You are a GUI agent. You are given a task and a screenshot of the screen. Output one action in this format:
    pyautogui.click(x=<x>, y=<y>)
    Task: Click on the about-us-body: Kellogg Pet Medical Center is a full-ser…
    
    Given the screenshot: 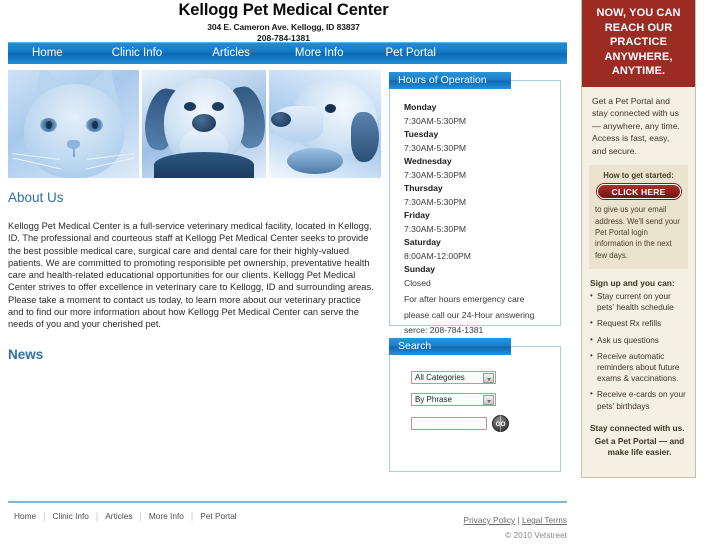 What is the action you would take?
    pyautogui.click(x=191, y=275)
    